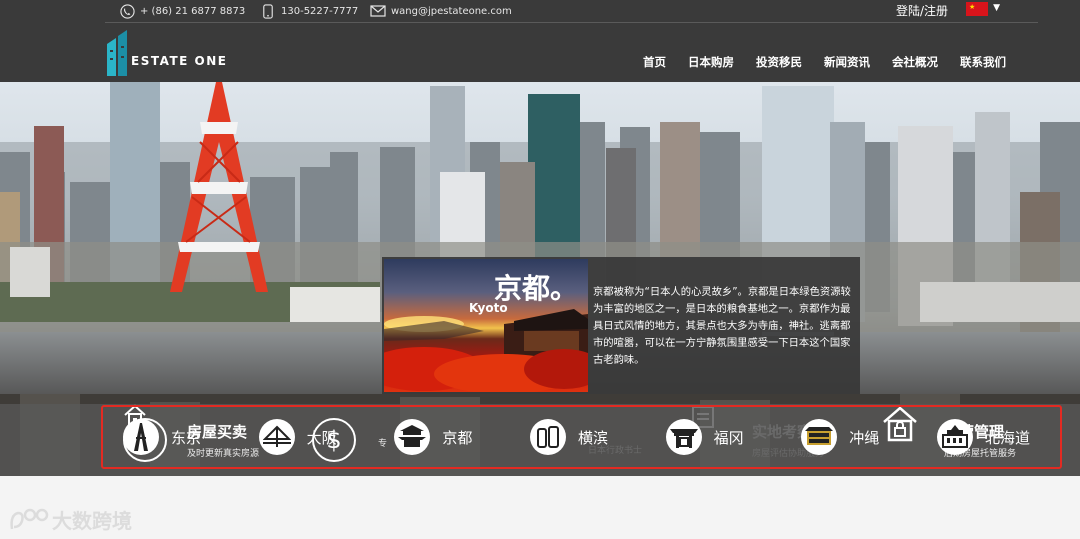 Image resolution: width=1080 pixels, height=539 pixels. I want to click on nav-company: 会社概况, so click(915, 62).